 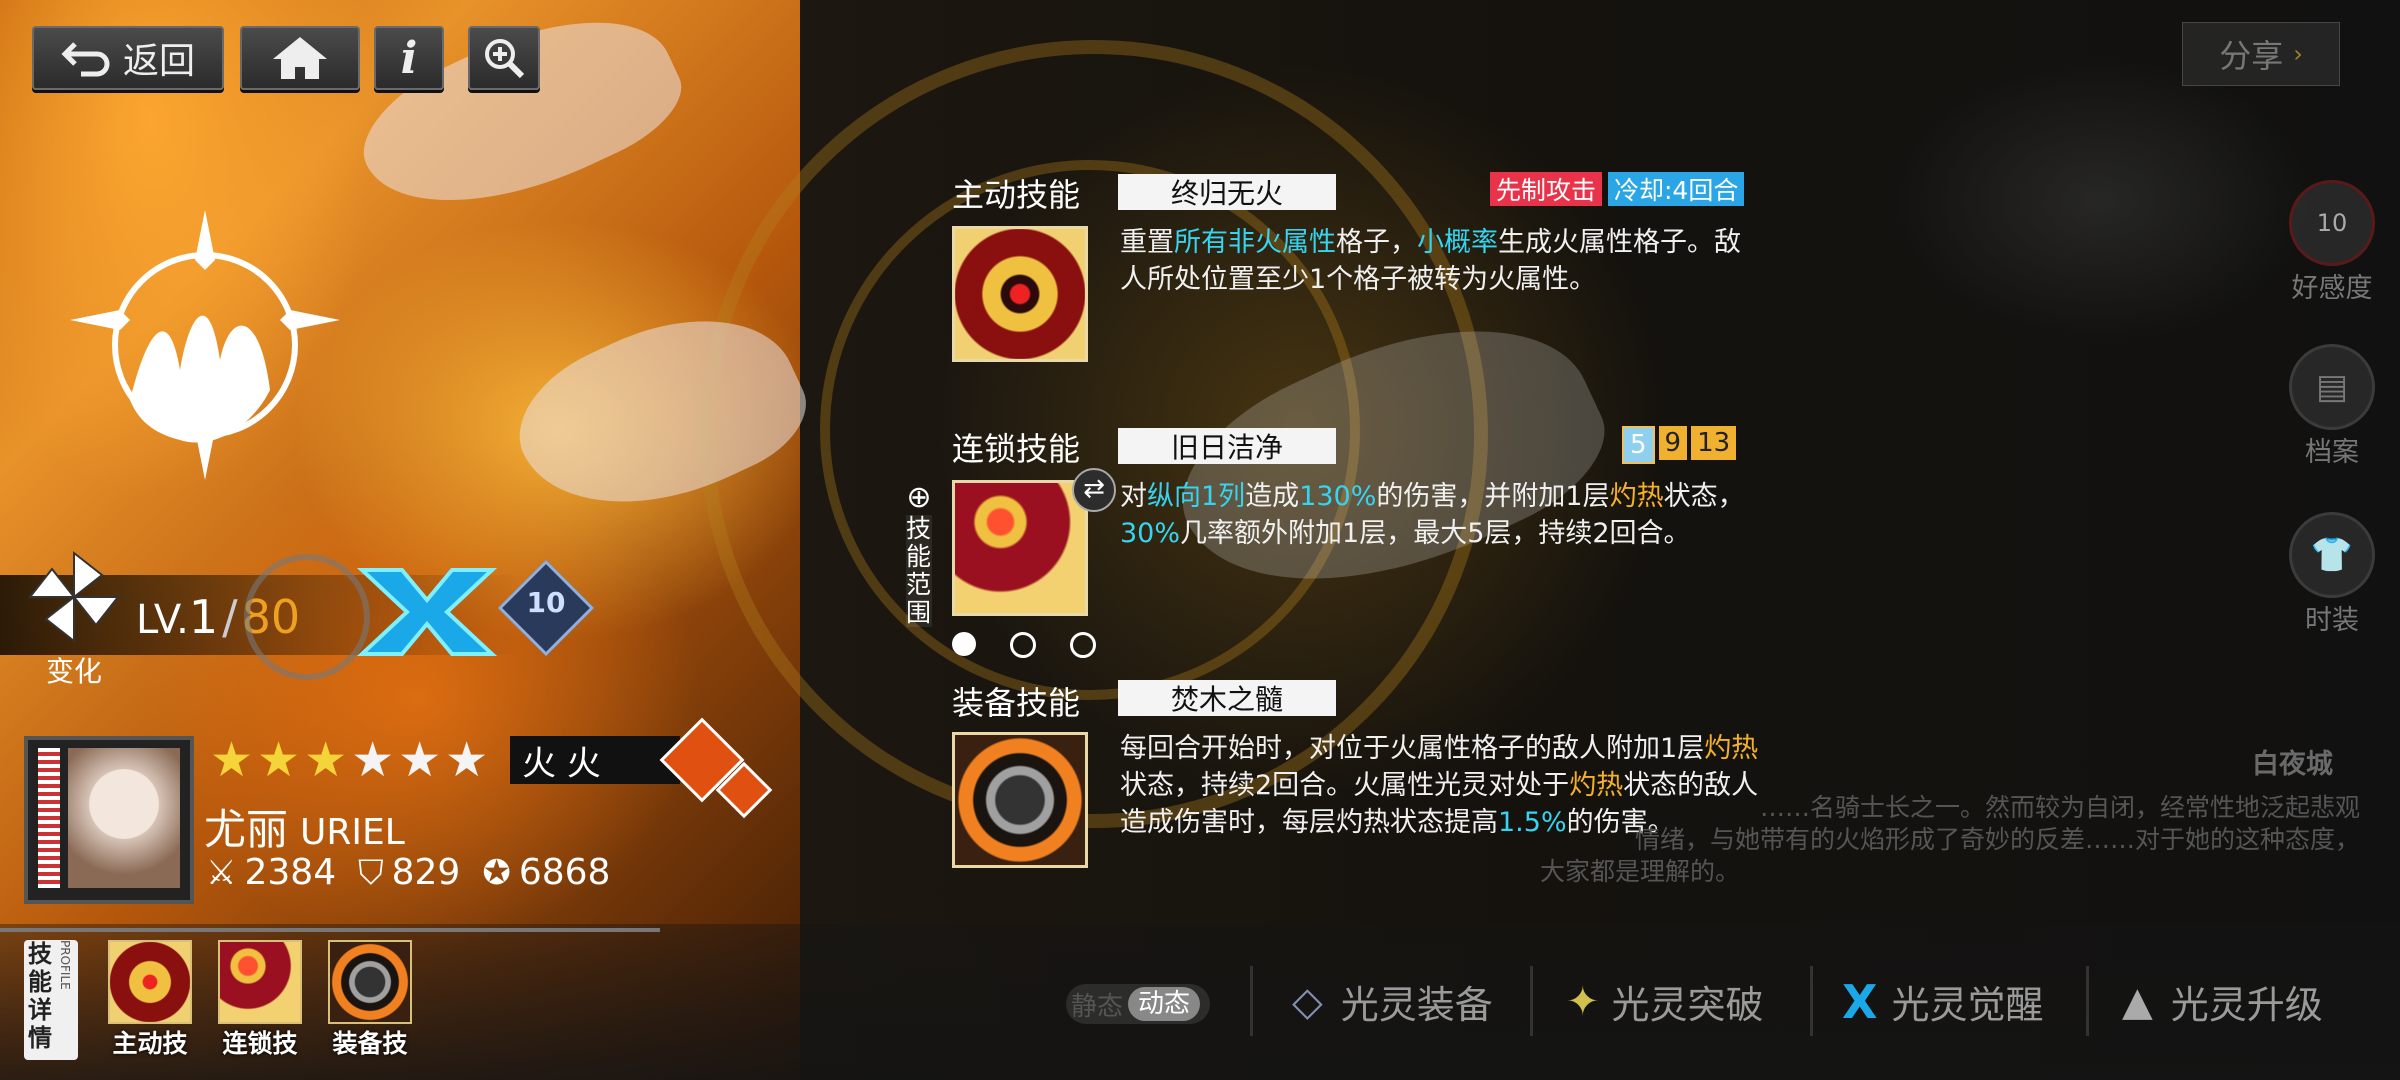 What do you see at coordinates (1020, 294) in the screenshot?
I see `active-skill-icon` at bounding box center [1020, 294].